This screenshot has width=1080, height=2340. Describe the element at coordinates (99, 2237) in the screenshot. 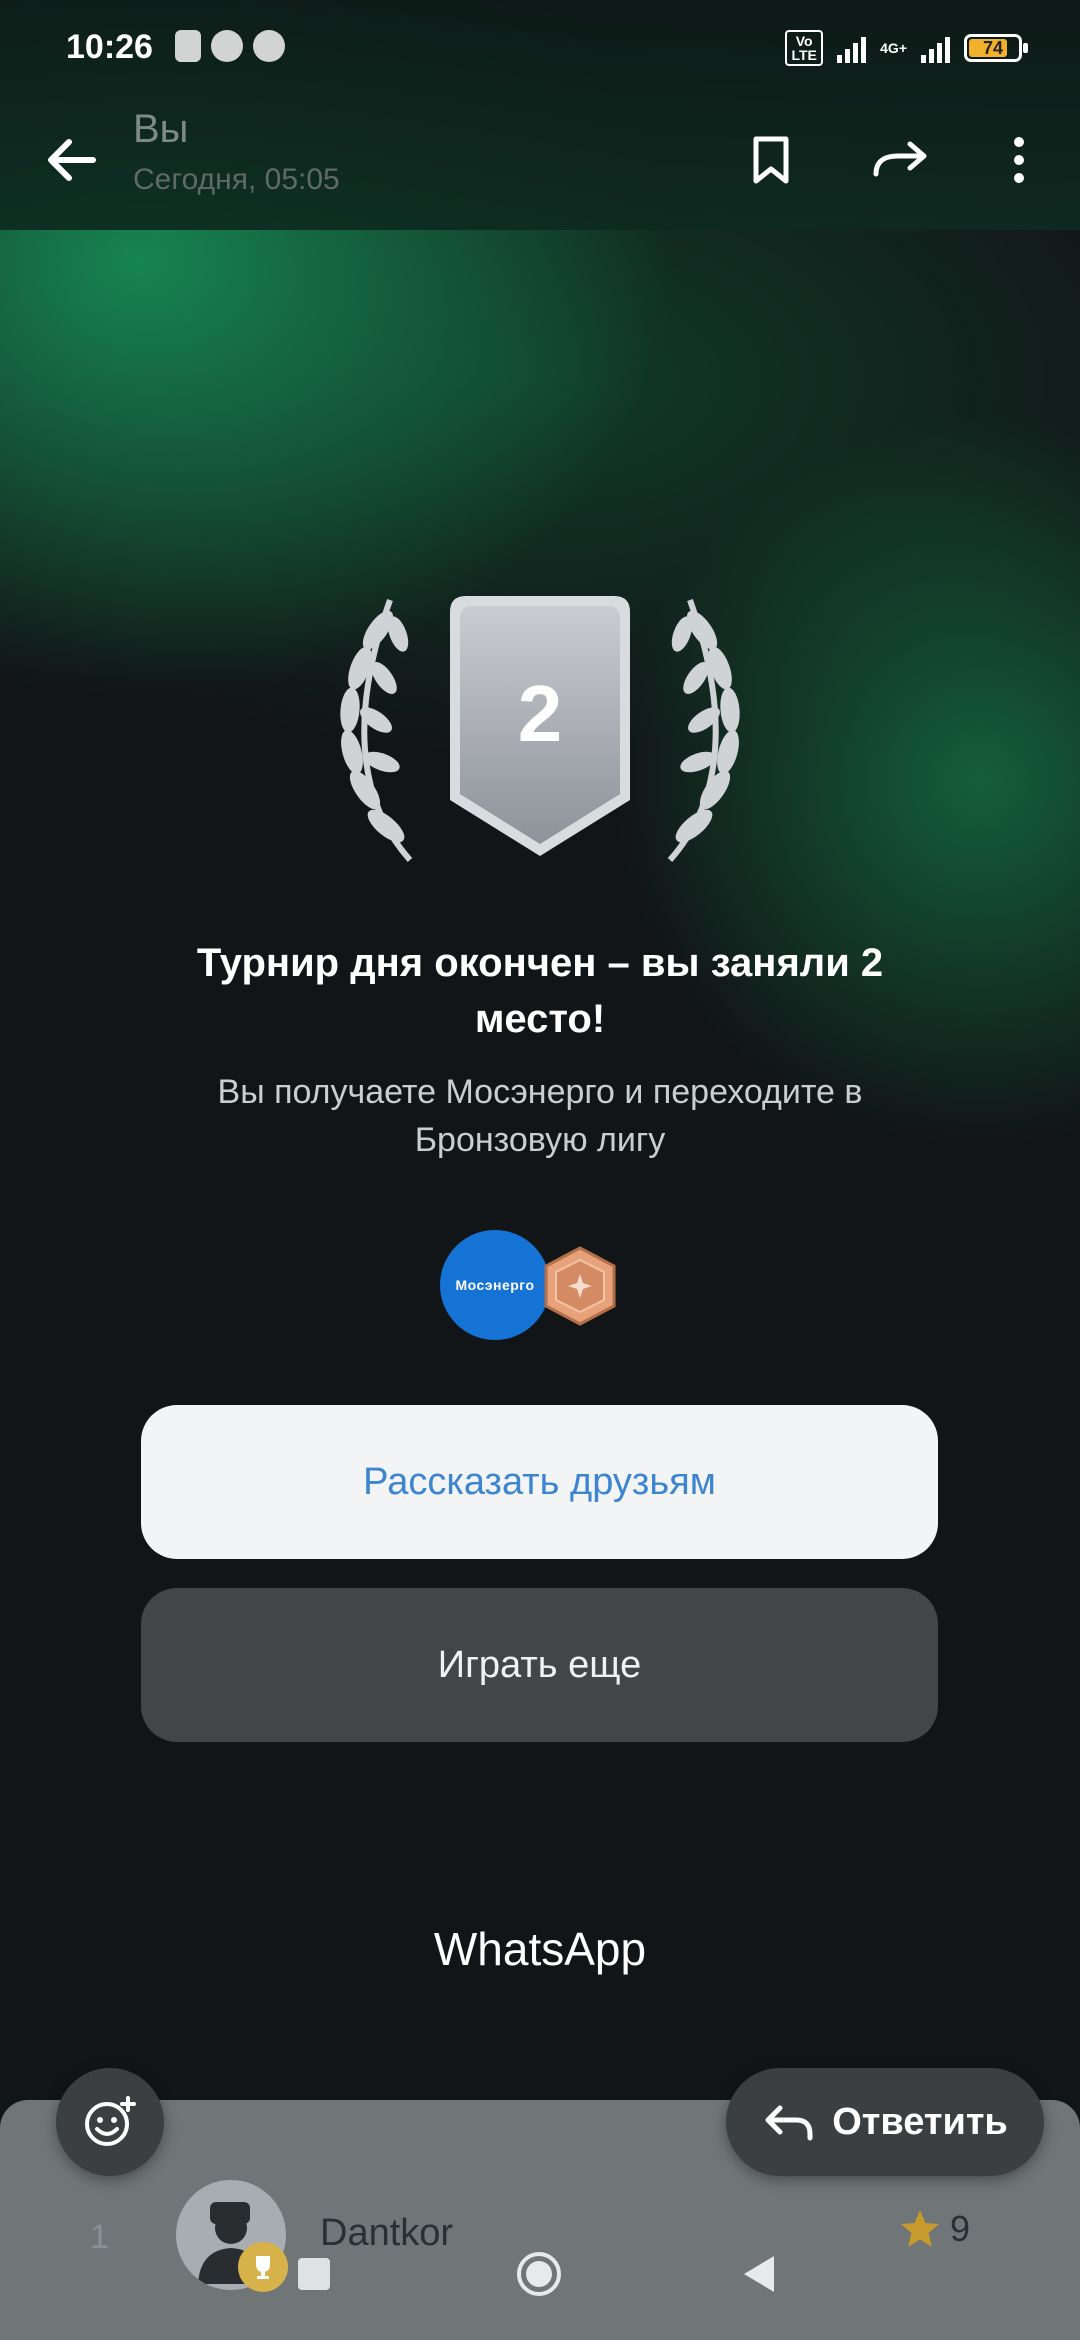

I see `rank-number: 1` at that location.